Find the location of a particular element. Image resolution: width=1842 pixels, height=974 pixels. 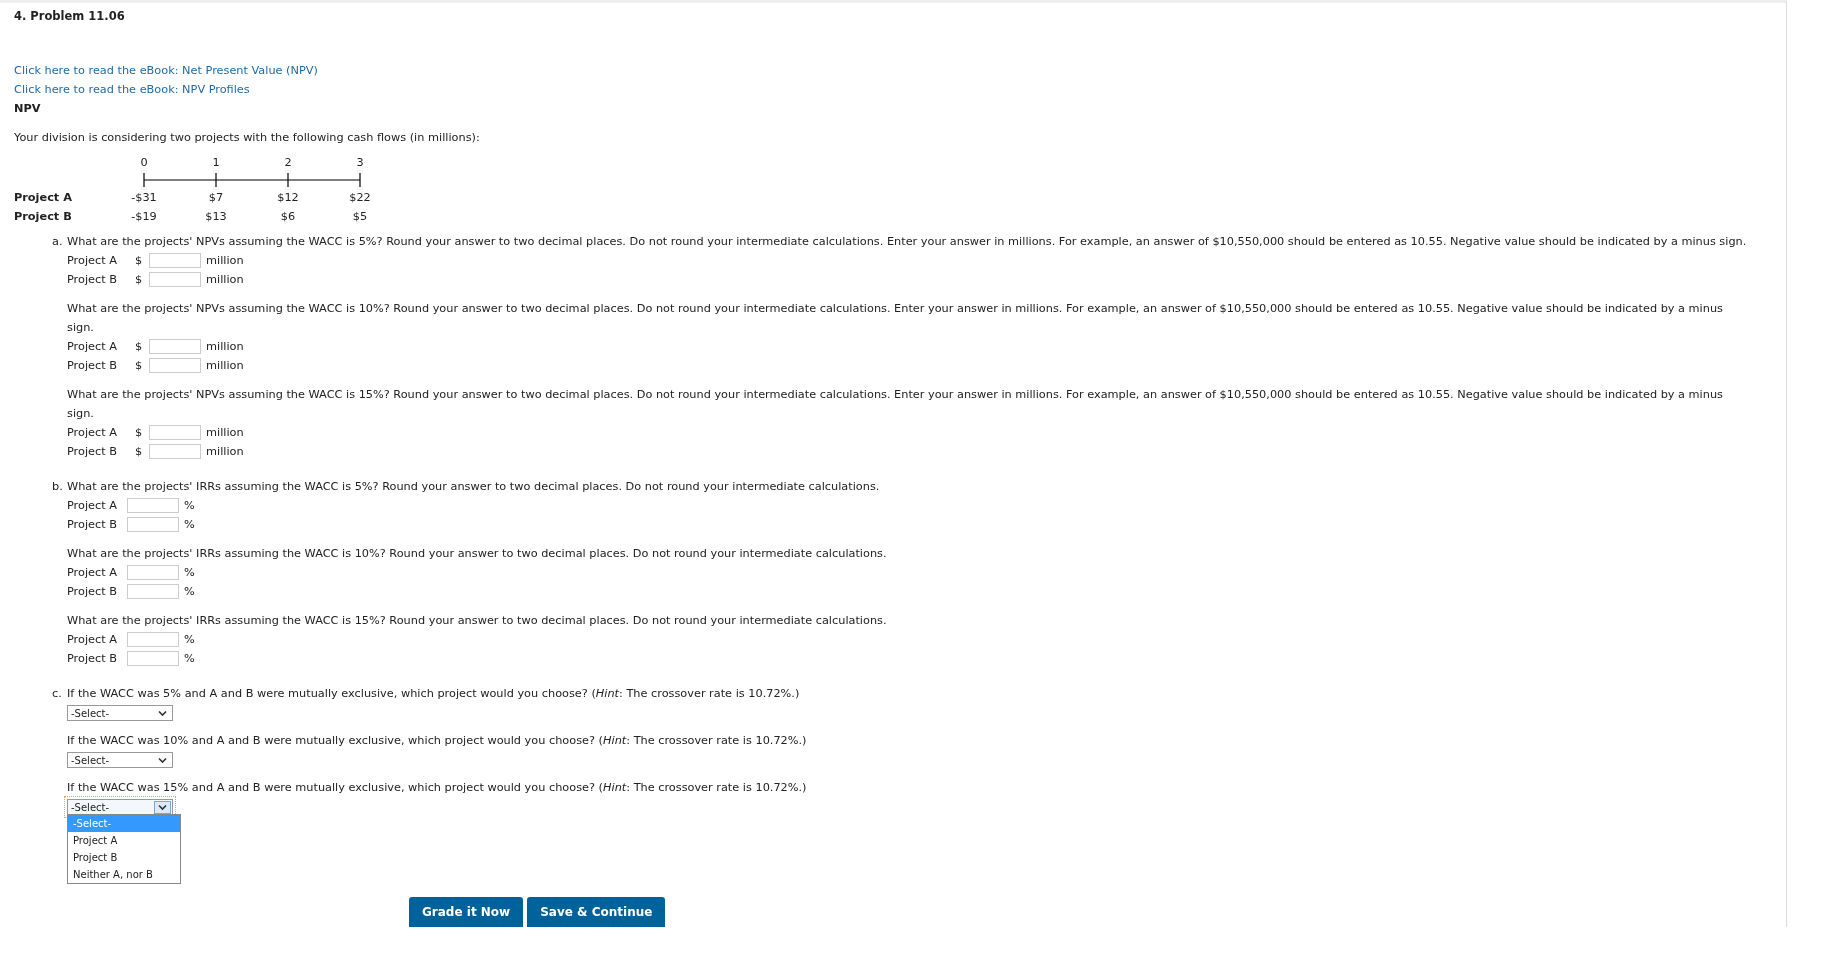

caret-icon is located at coordinates (162, 807).